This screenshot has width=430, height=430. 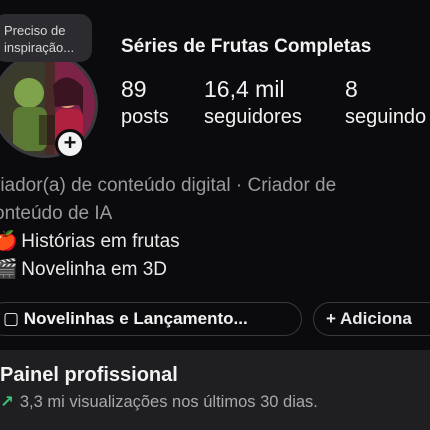 I want to click on add-story-plus-icon: +, so click(x=70, y=144).